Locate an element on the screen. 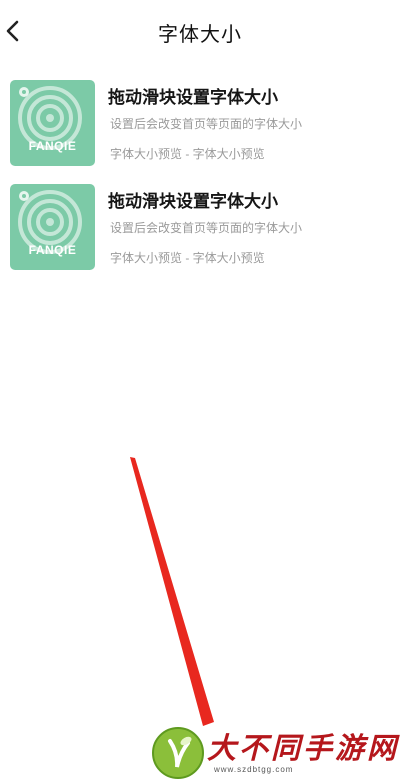  watermark-name: 大不同手游网 is located at coordinates (303, 749).